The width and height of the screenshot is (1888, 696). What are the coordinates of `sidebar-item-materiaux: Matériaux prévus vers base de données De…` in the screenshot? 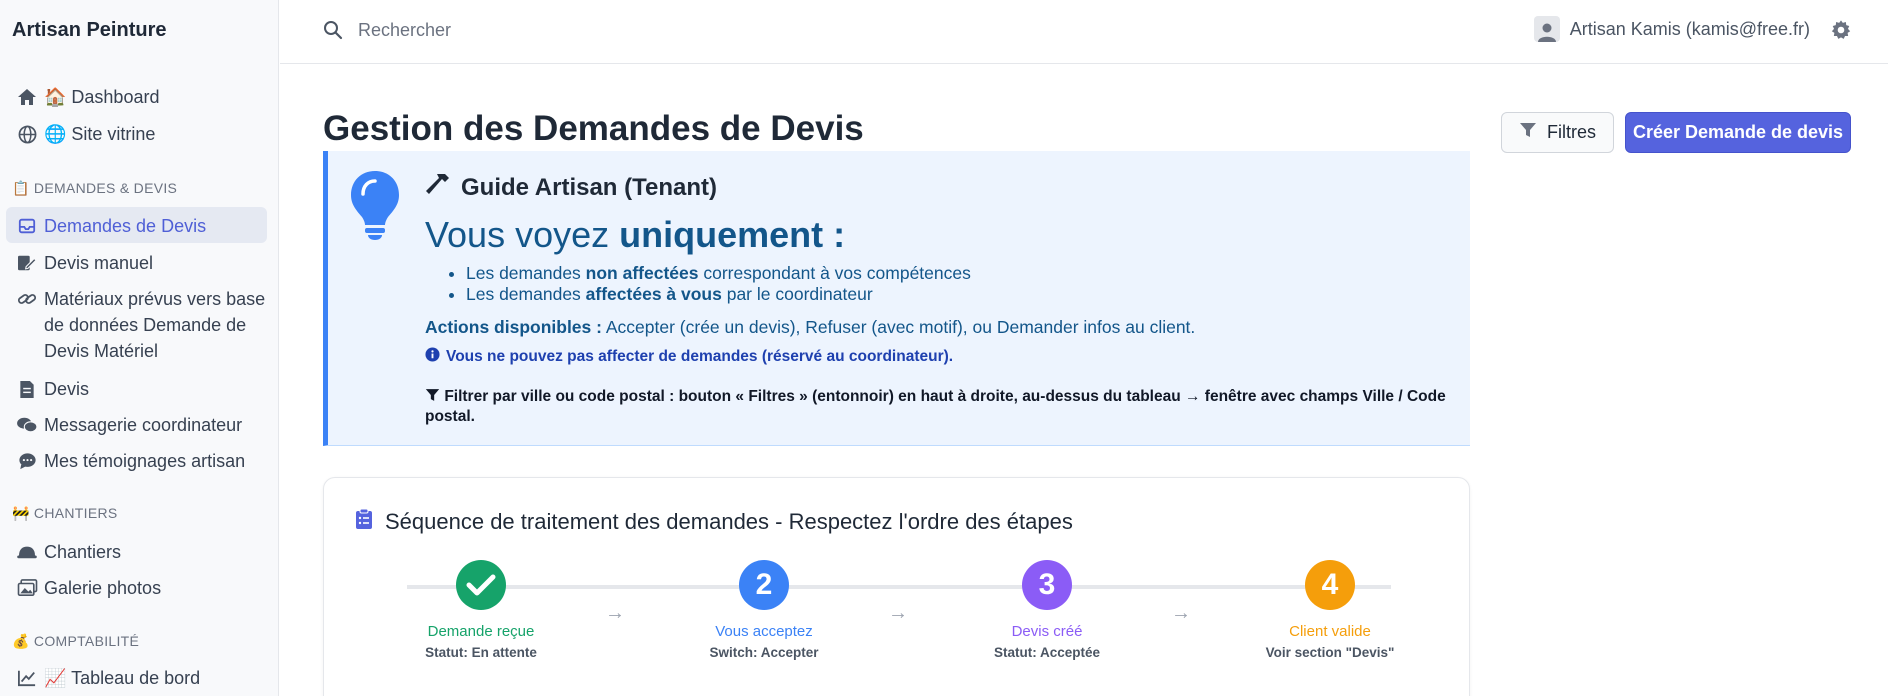 It's located at (136, 326).